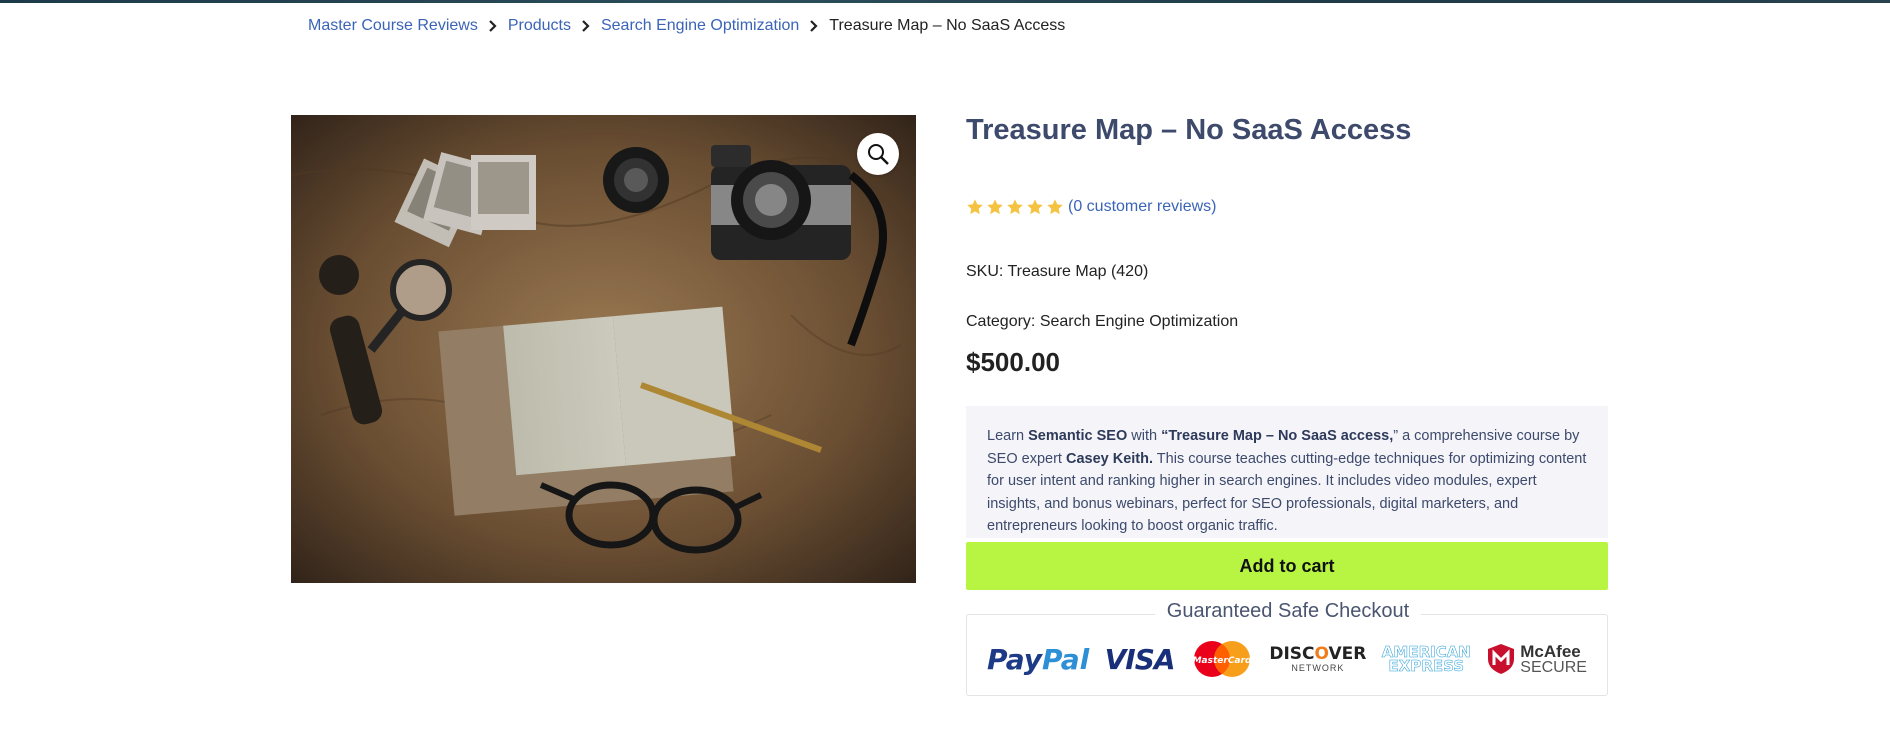 The width and height of the screenshot is (1890, 738). Describe the element at coordinates (1001, 321) in the screenshot. I see `category-label: Category:` at that location.